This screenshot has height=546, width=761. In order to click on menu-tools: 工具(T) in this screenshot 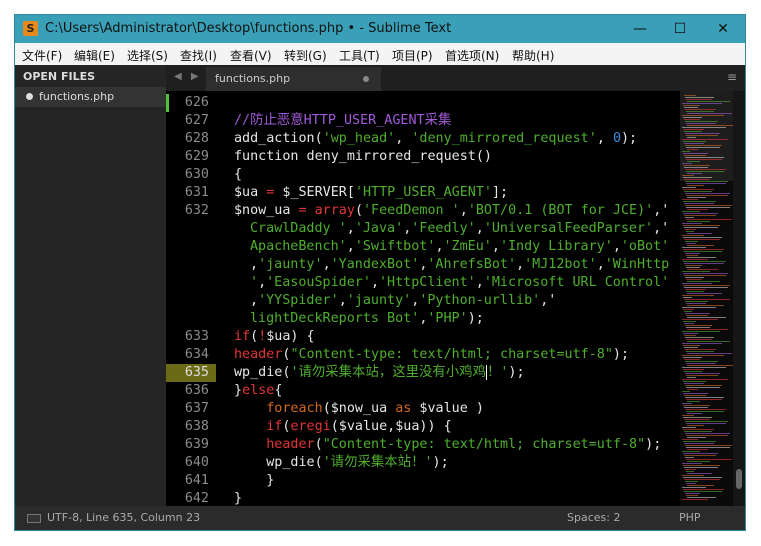, I will do `click(359, 55)`.